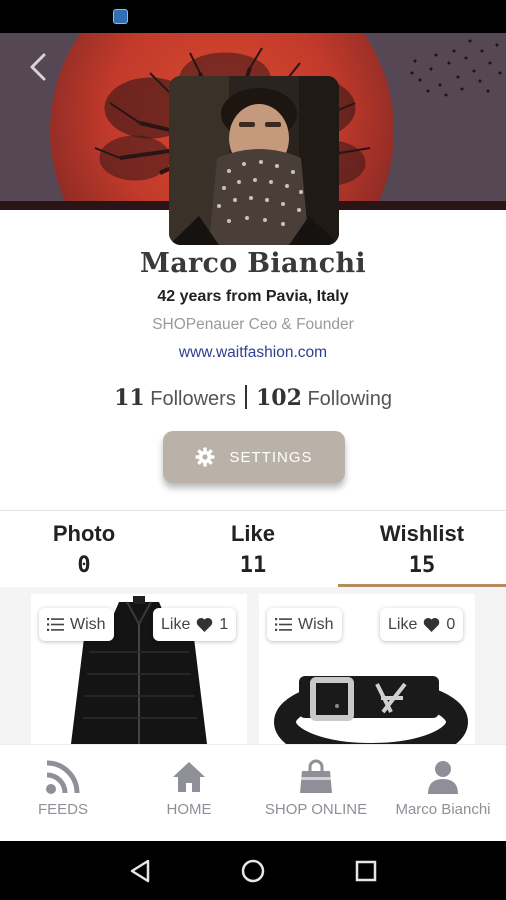 The height and width of the screenshot is (900, 506). What do you see at coordinates (253, 263) in the screenshot?
I see `profile-name: Marco Bianchi` at bounding box center [253, 263].